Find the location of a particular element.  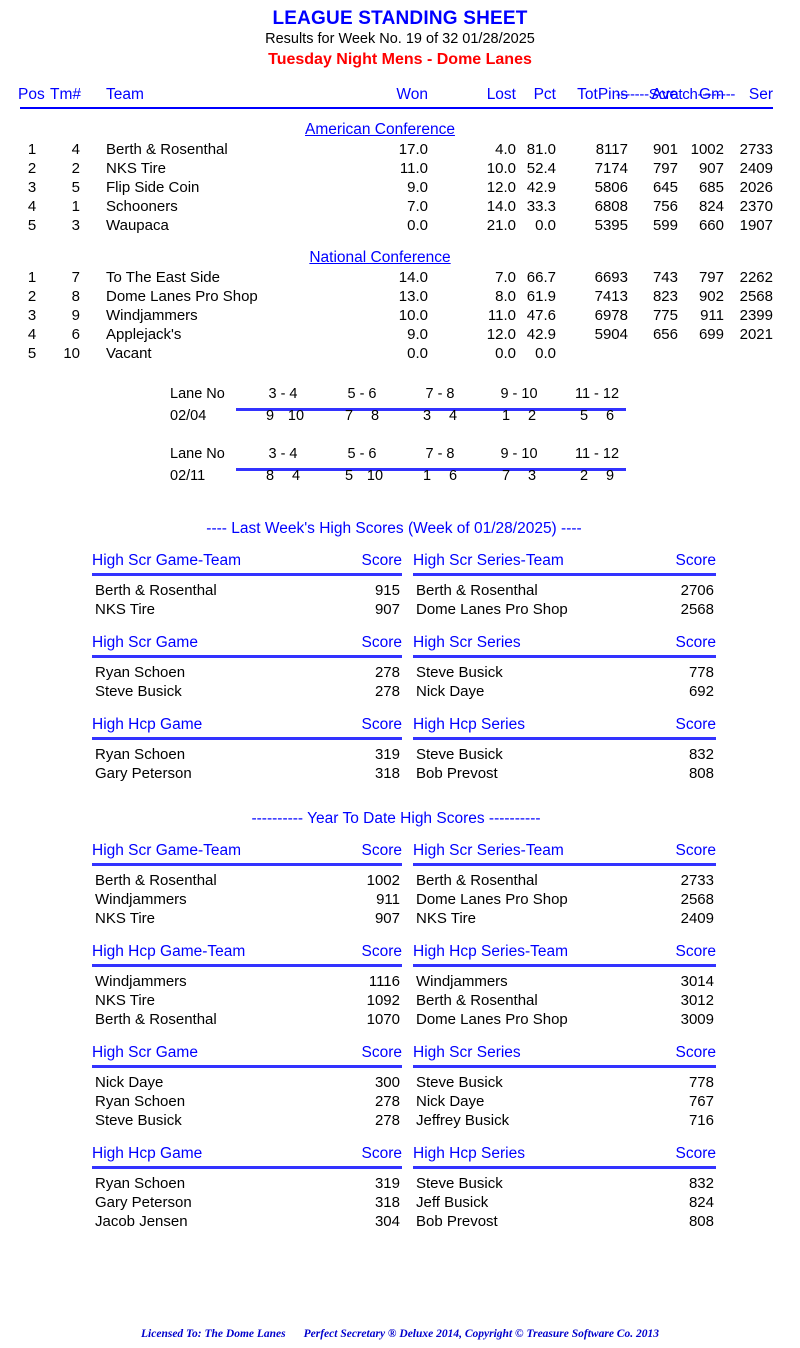

cell-totpins: 5904 is located at coordinates (611, 334).